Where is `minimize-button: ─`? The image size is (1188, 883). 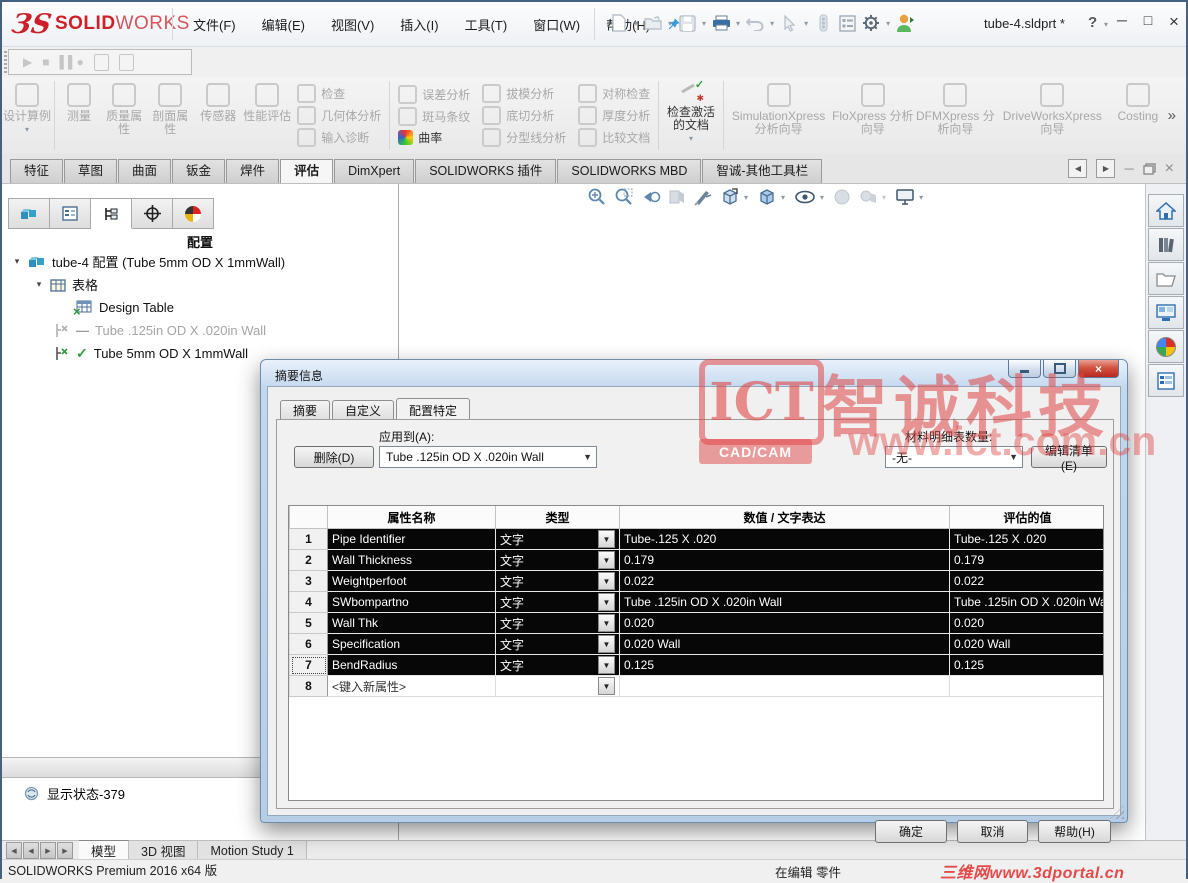
minimize-button: ─ is located at coordinates (1122, 22).